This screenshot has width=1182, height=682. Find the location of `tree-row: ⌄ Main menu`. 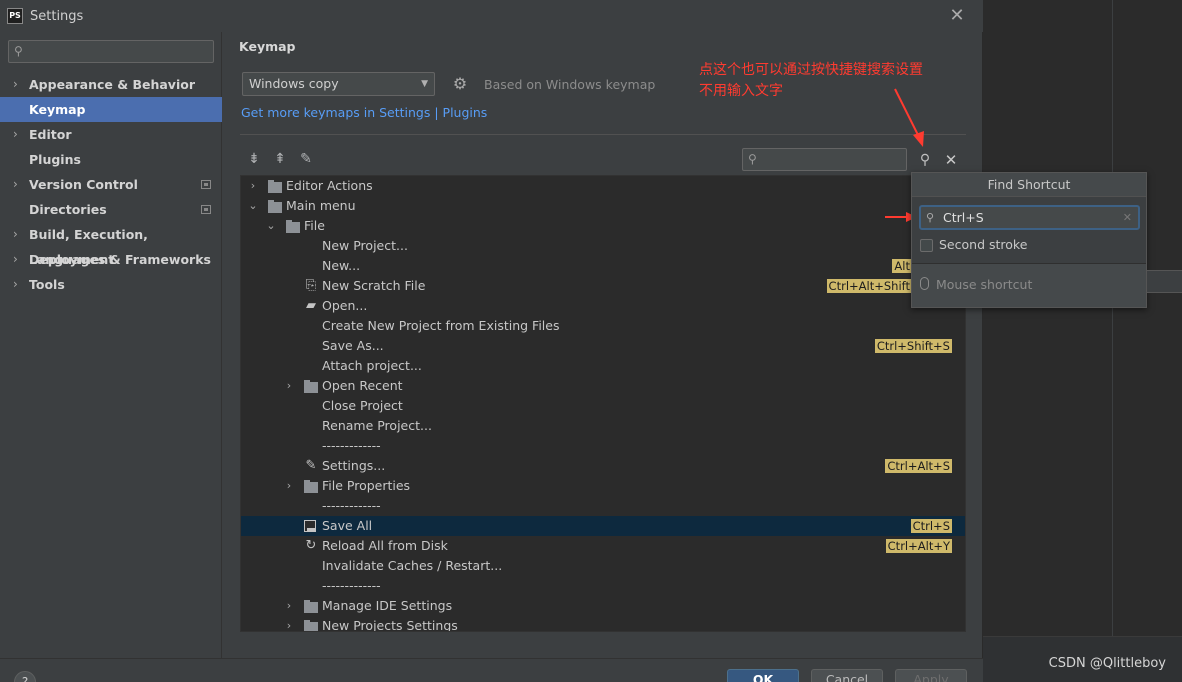

tree-row: ⌄ Main menu is located at coordinates (603, 206).